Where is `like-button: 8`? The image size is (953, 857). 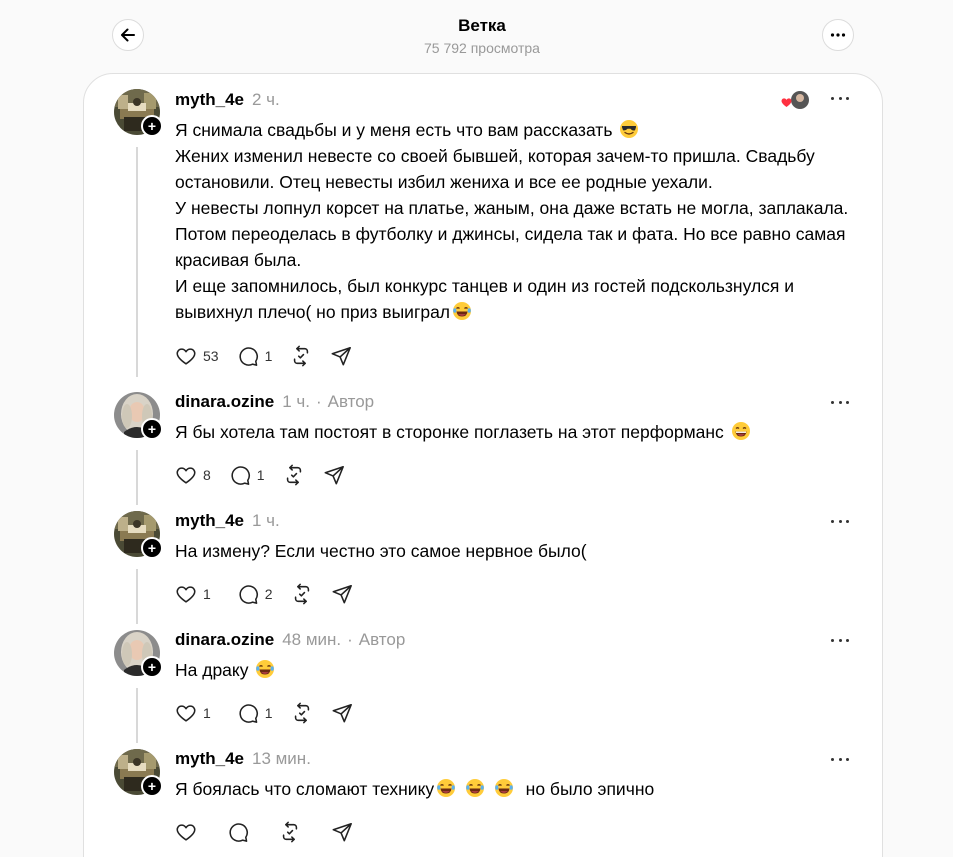
like-button: 8 is located at coordinates (193, 475).